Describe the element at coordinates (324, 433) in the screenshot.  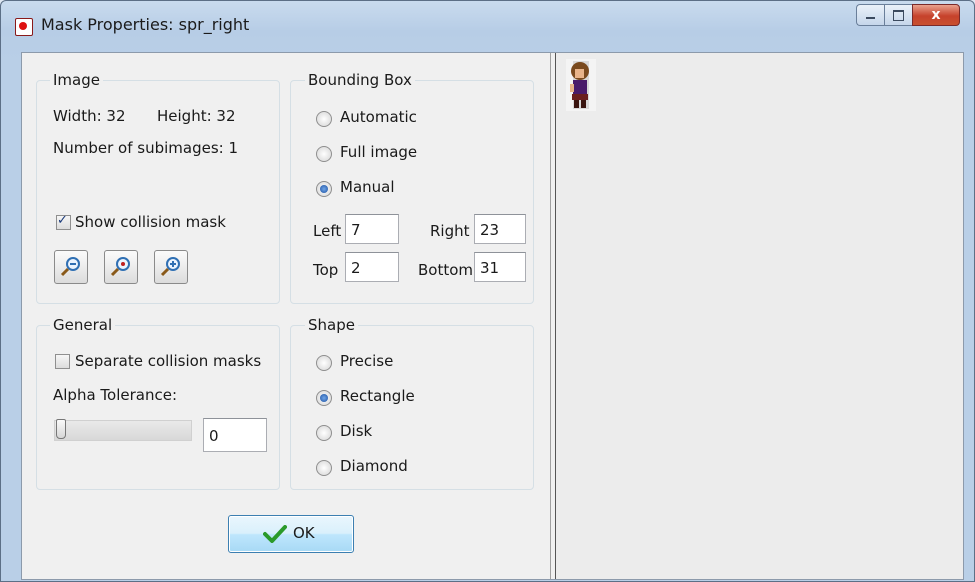
I see `shape-disk-radio` at that location.